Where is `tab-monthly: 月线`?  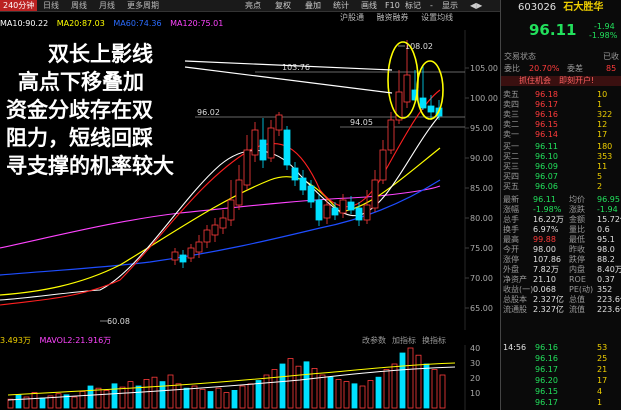 tab-monthly: 月线 is located at coordinates (107, 5).